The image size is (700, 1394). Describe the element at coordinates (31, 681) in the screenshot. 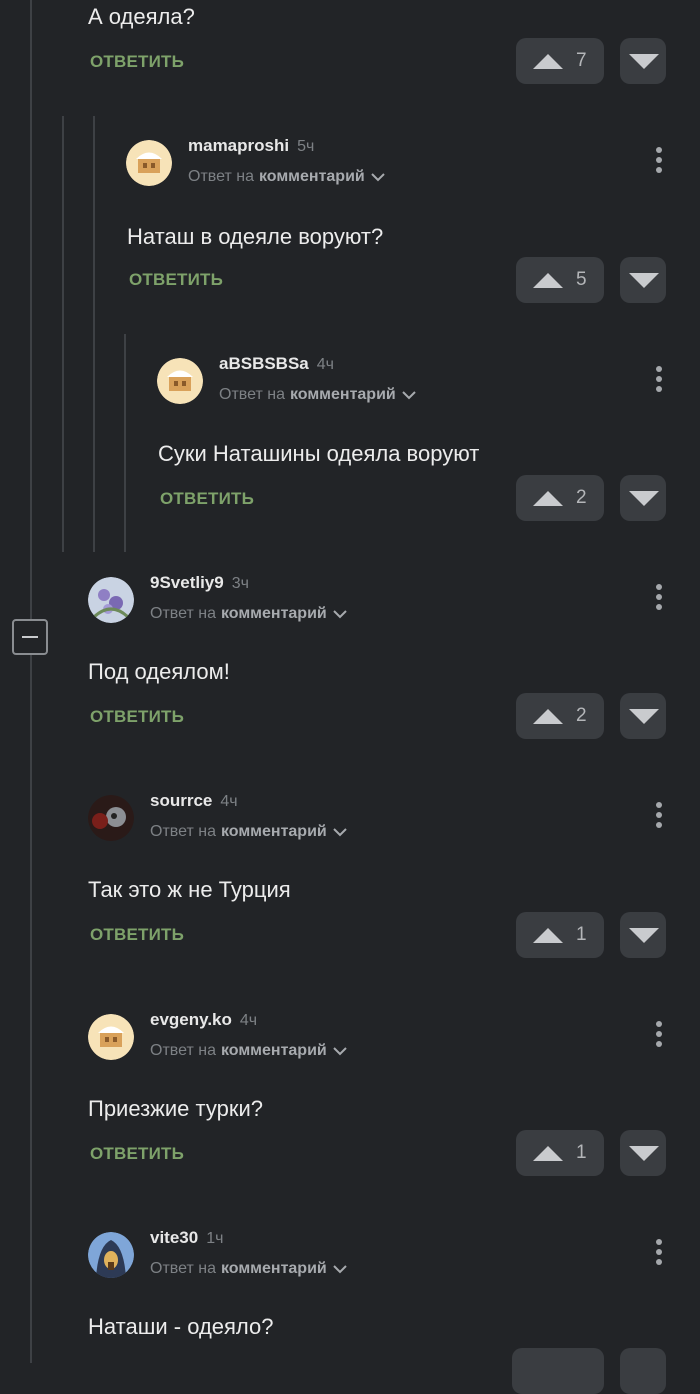

I see `thread-line-root` at that location.